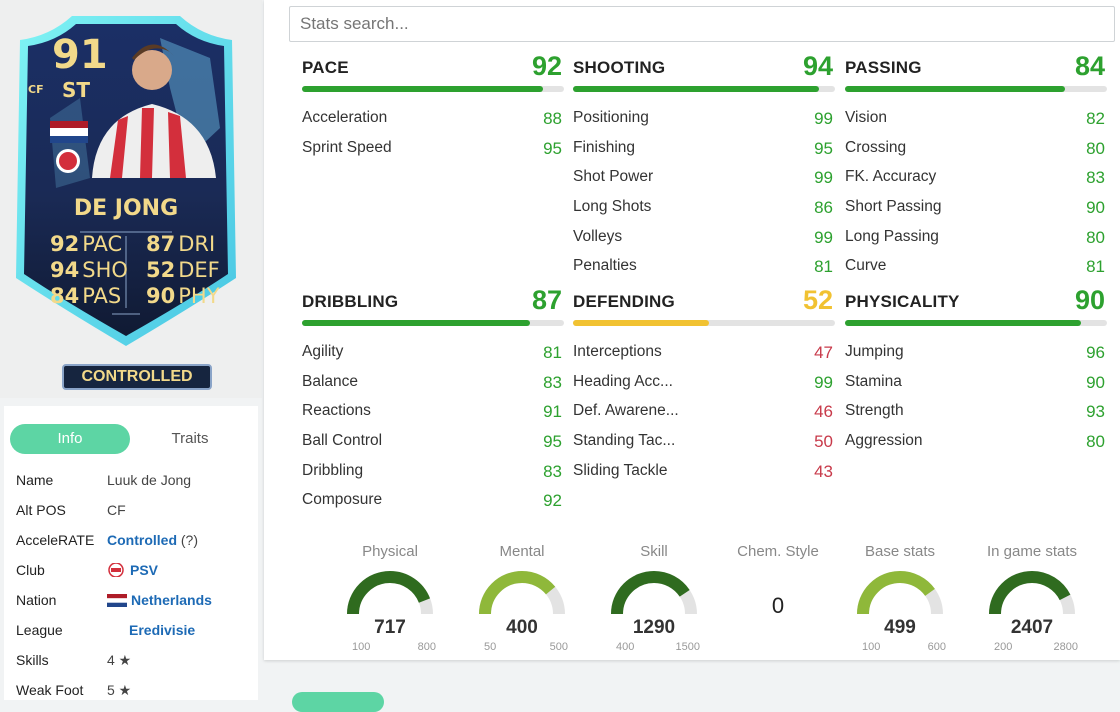 The width and height of the screenshot is (1120, 712). What do you see at coordinates (552, 148) in the screenshot?
I see `stat-value: 95` at bounding box center [552, 148].